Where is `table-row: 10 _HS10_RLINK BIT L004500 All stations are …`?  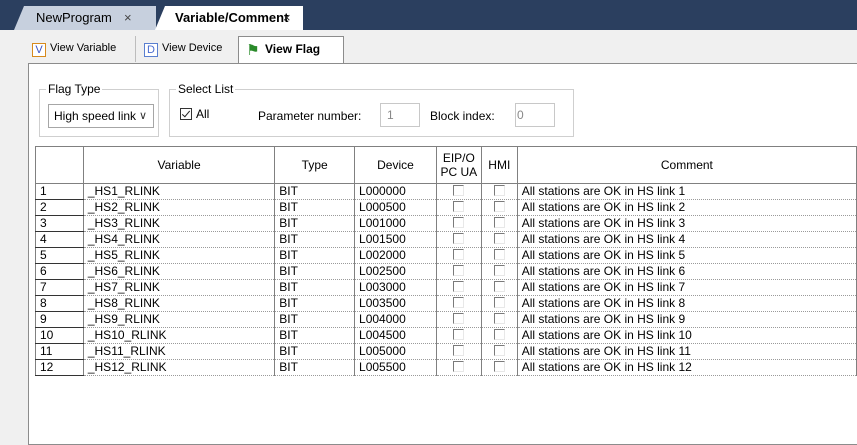
table-row: 10 _HS10_RLINK BIT L004500 All stations are … is located at coordinates (446, 335).